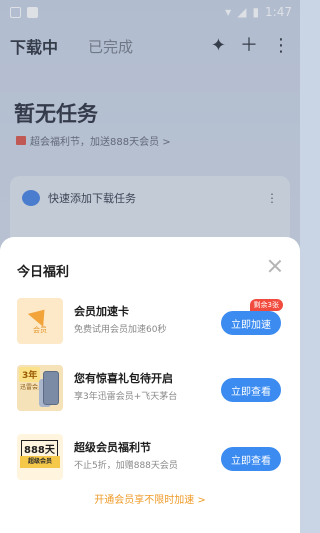 This screenshot has height=533, width=320. What do you see at coordinates (101, 311) in the screenshot?
I see `item-title: 会员加速卡` at bounding box center [101, 311].